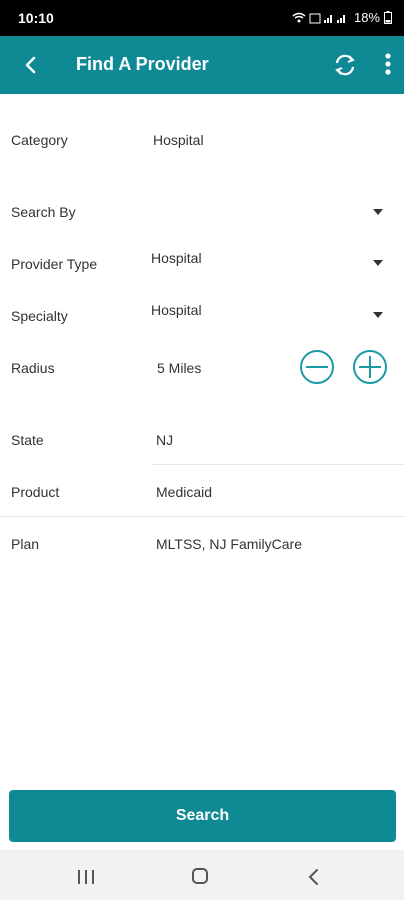 The image size is (404, 900). What do you see at coordinates (36, 18) in the screenshot?
I see `status-time: 10:10` at bounding box center [36, 18].